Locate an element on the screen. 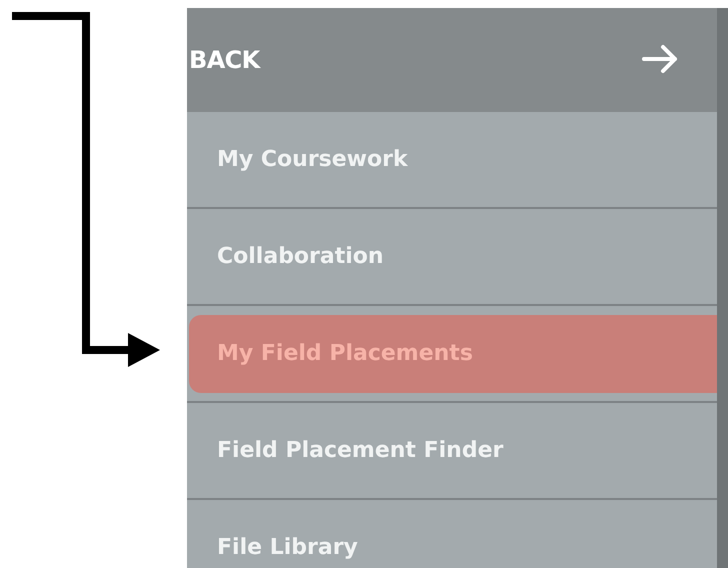 This screenshot has width=728, height=568. arrow-right-icon is located at coordinates (660, 60).